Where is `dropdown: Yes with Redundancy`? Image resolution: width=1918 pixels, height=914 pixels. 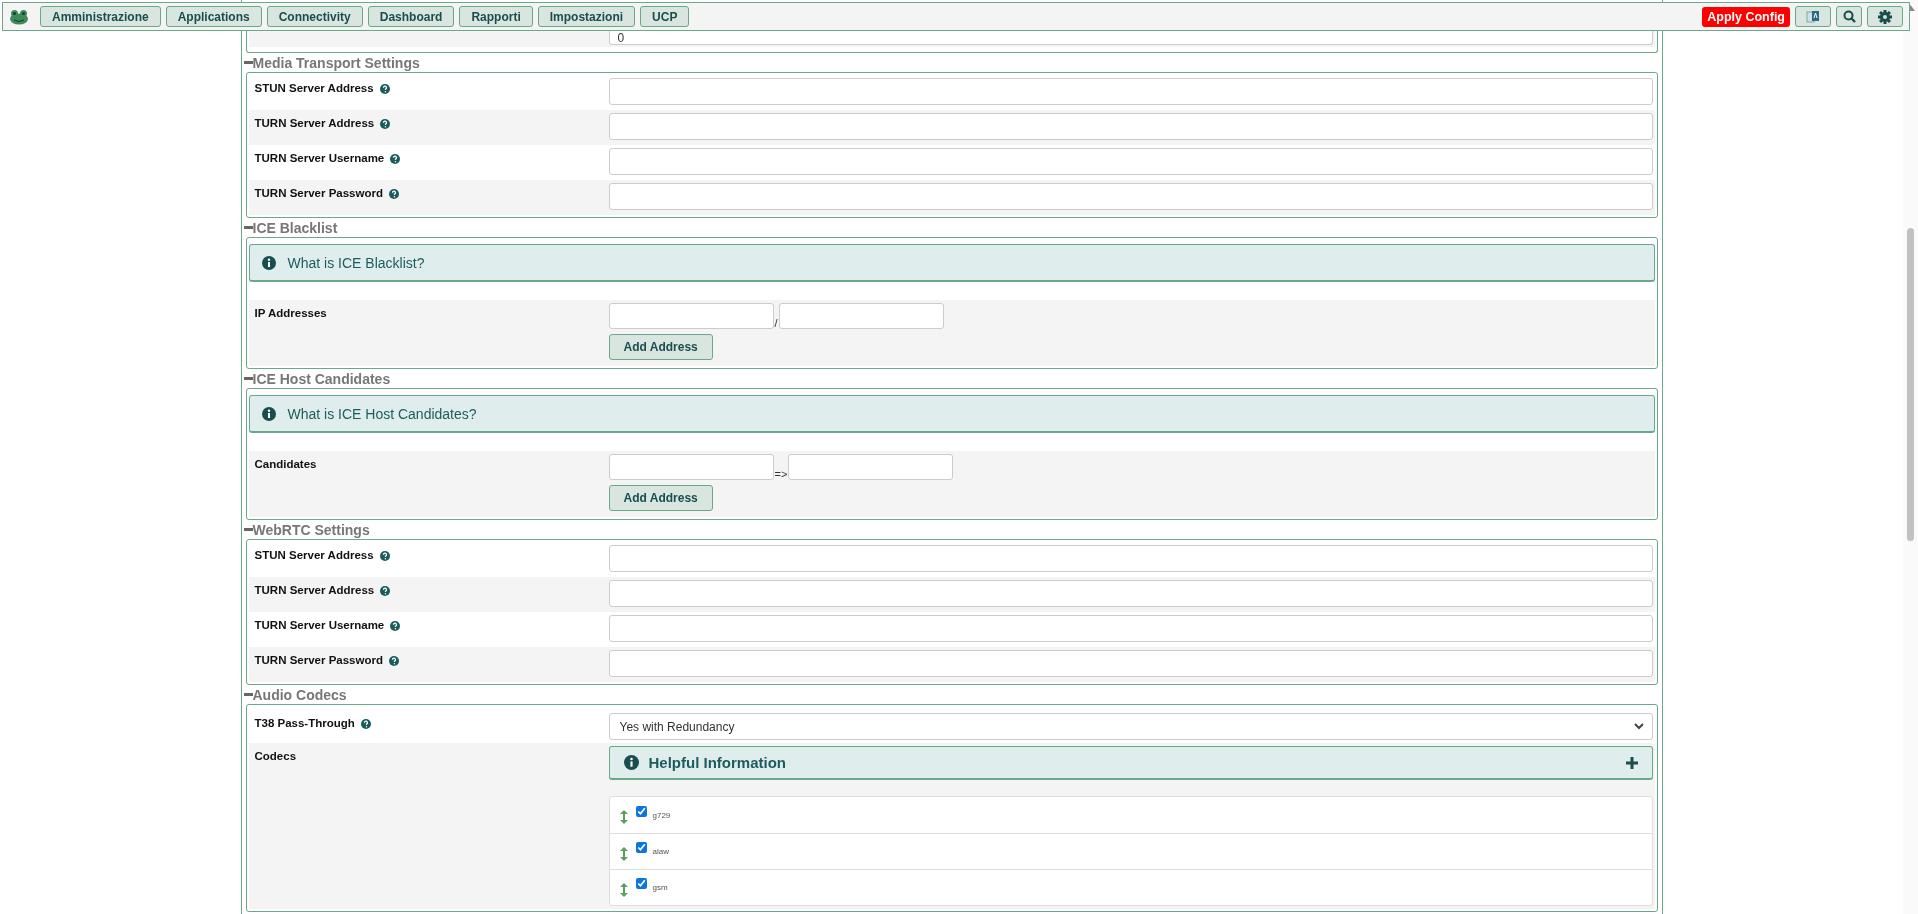
dropdown: Yes with Redundancy is located at coordinates (1130, 726).